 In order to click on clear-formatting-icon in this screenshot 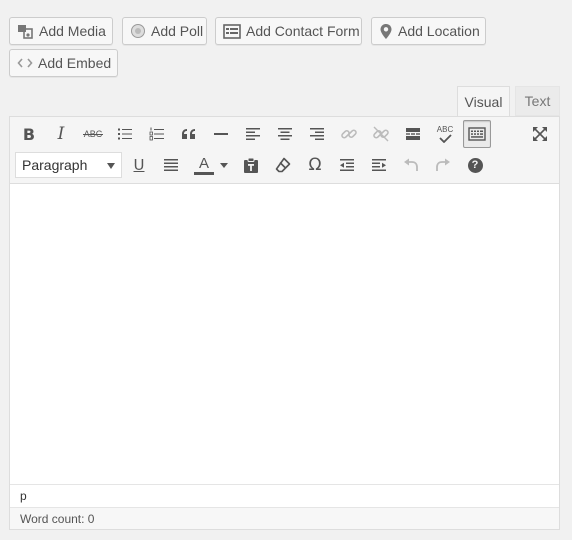, I will do `click(283, 165)`.